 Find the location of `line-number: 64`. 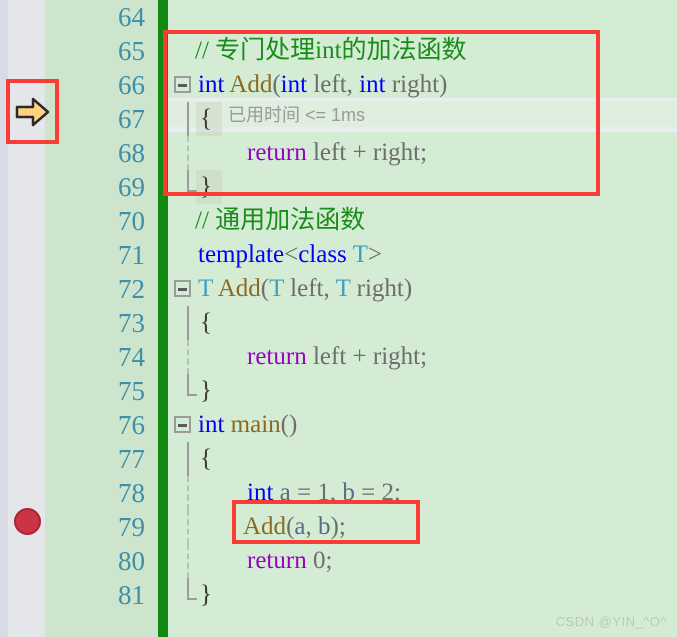

line-number: 64 is located at coordinates (131, 17).